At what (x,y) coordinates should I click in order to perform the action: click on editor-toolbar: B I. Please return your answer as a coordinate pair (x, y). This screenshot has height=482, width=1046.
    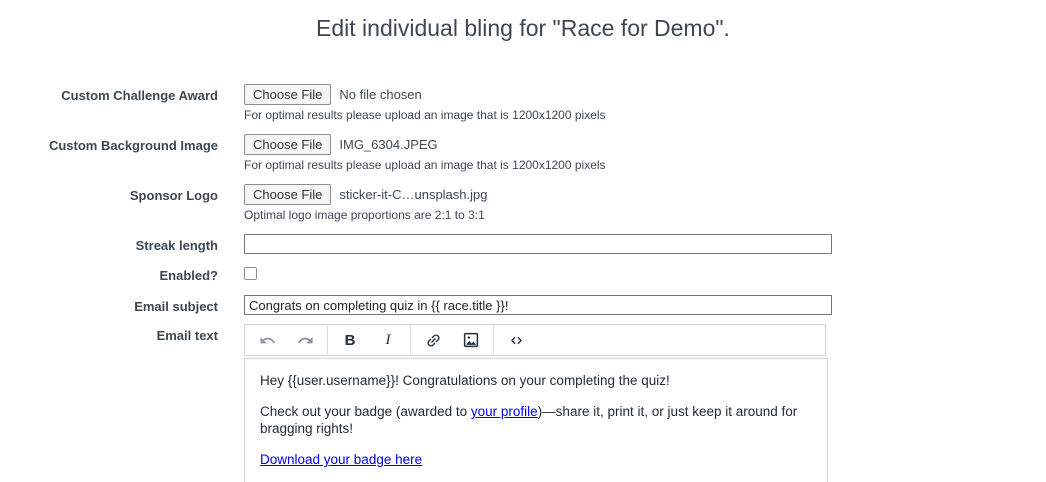
    Looking at the image, I should click on (535, 340).